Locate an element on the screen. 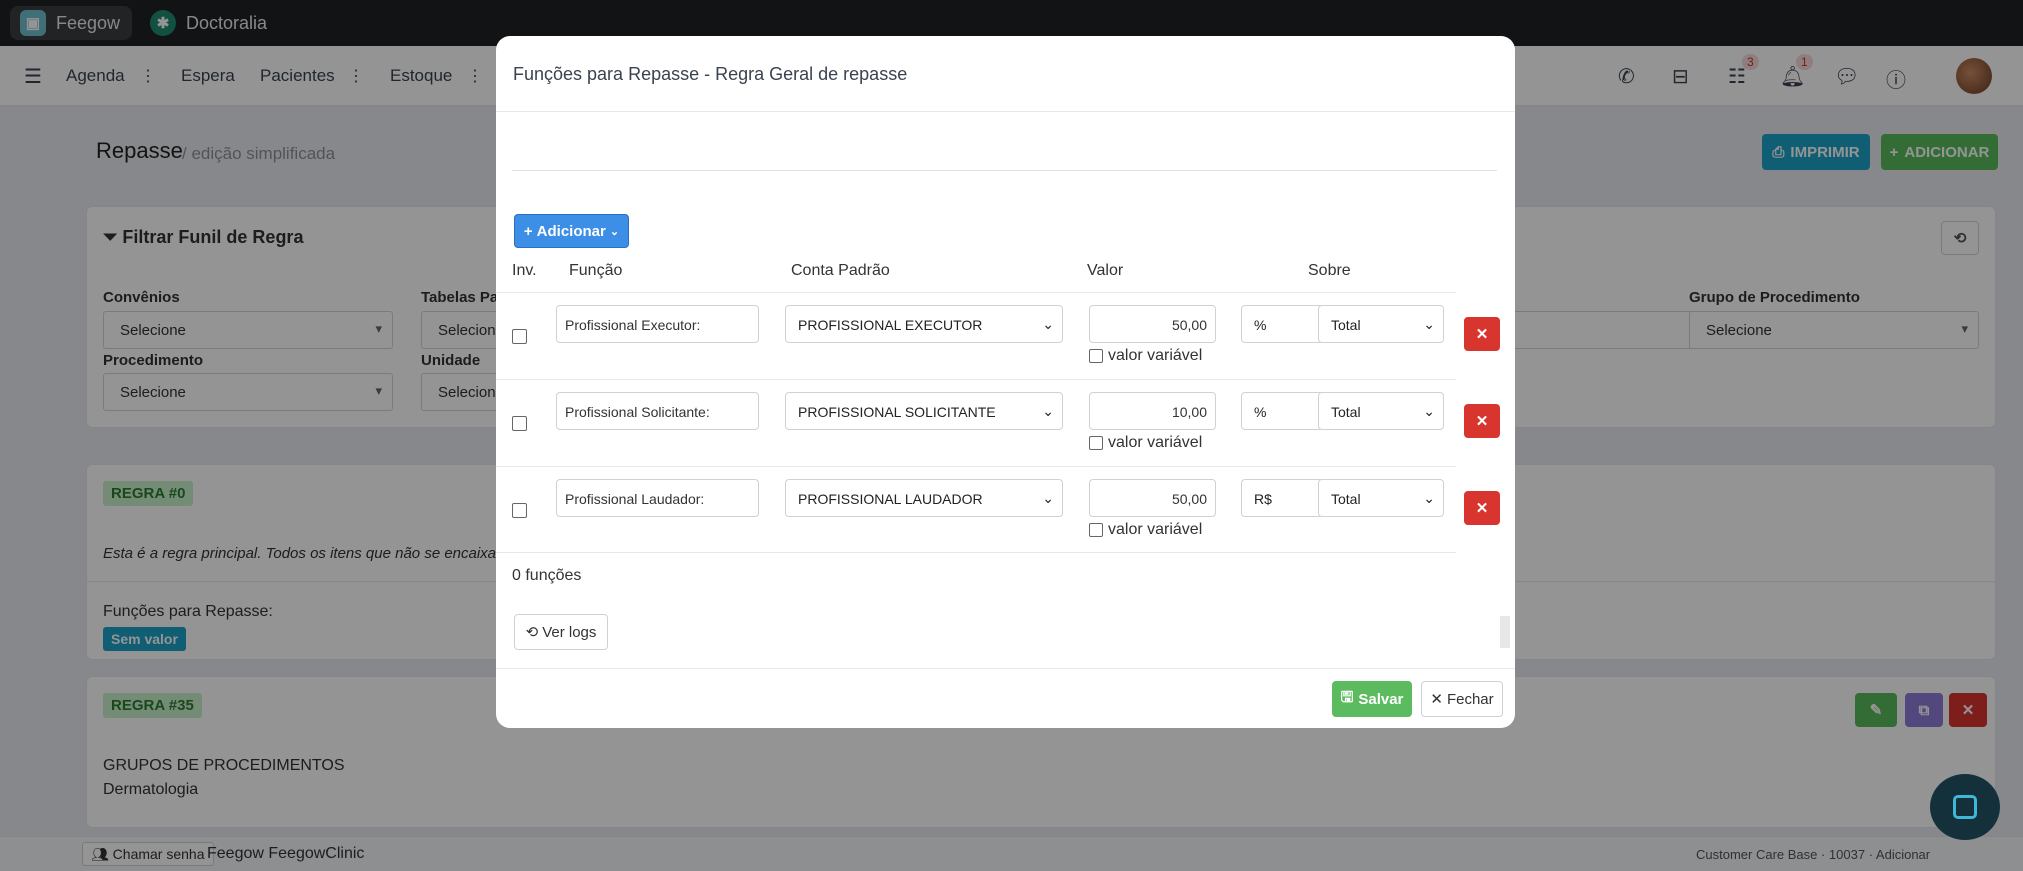 The image size is (2023, 871). valor-input: 10,00 is located at coordinates (1152, 411).